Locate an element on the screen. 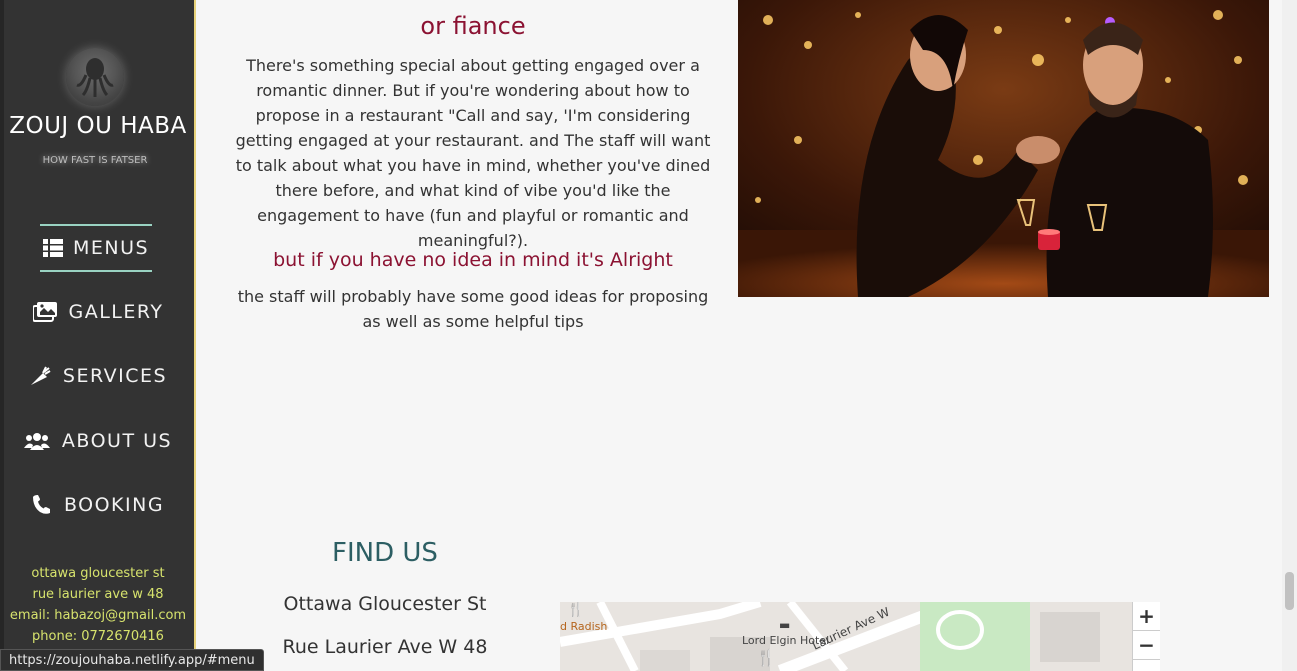  octopus-logo-icon is located at coordinates (95, 77).